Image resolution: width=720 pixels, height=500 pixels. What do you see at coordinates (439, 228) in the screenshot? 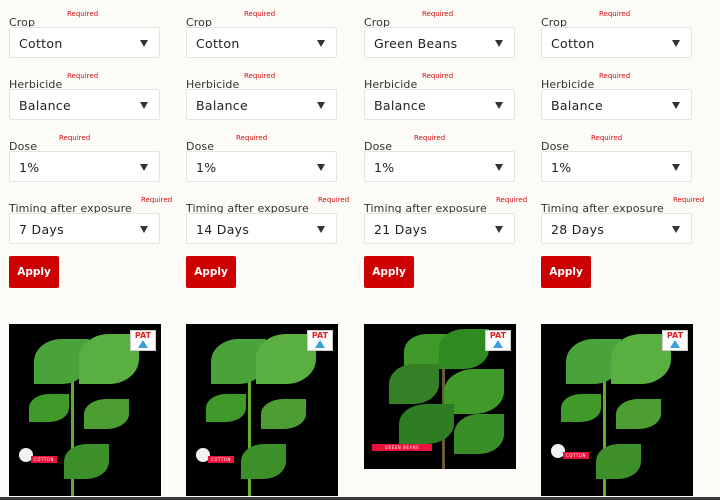
I see `timing-select: 21 Days` at bounding box center [439, 228].